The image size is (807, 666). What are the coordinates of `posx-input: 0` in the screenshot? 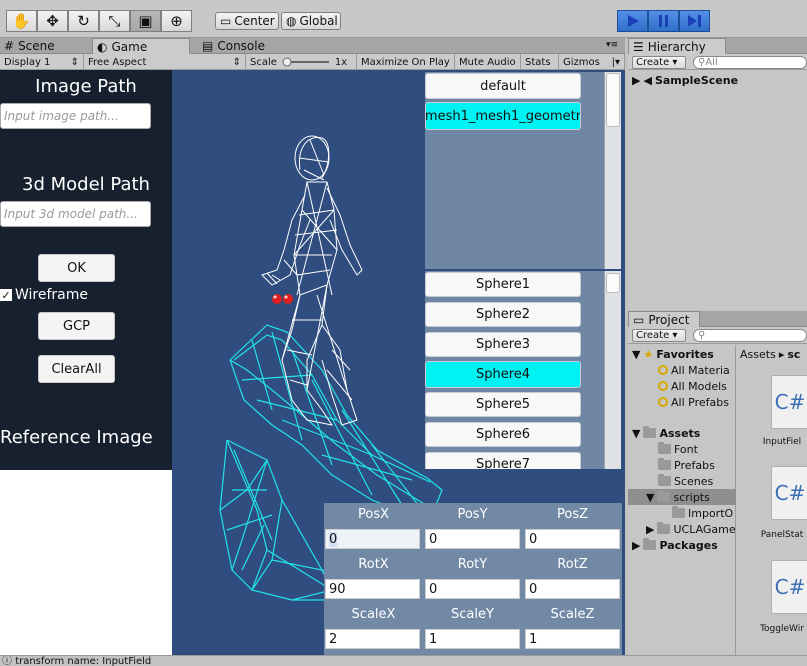 It's located at (372, 539).